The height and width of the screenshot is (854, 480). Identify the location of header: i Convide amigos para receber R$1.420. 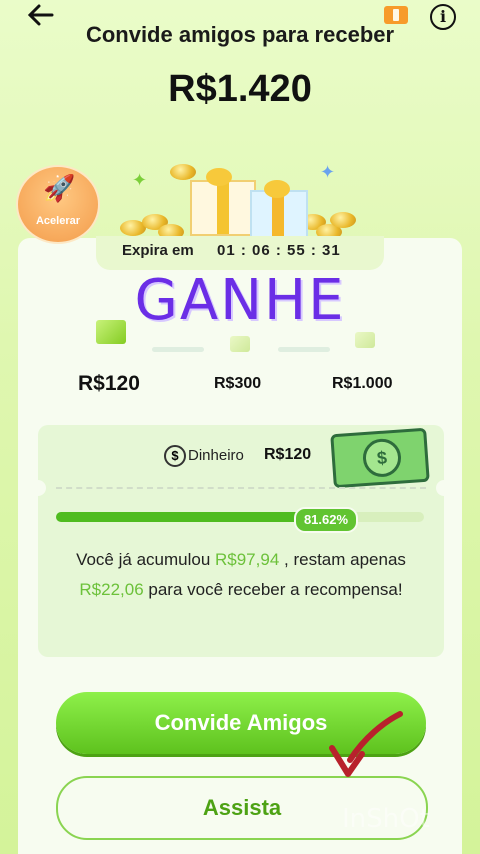
(240, 60).